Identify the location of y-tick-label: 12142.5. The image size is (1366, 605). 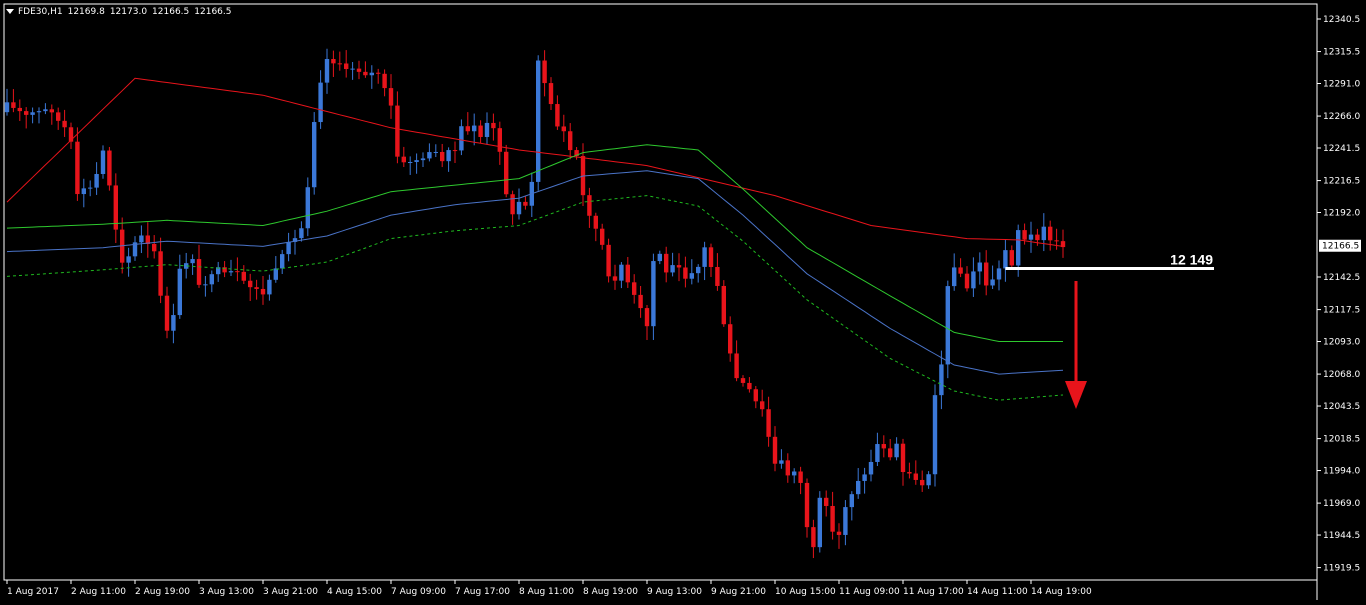
(1341, 278).